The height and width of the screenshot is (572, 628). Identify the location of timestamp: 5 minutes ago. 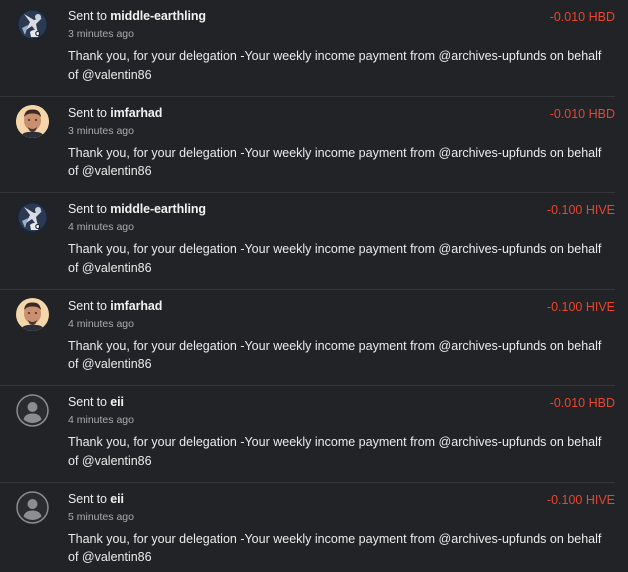
(101, 517).